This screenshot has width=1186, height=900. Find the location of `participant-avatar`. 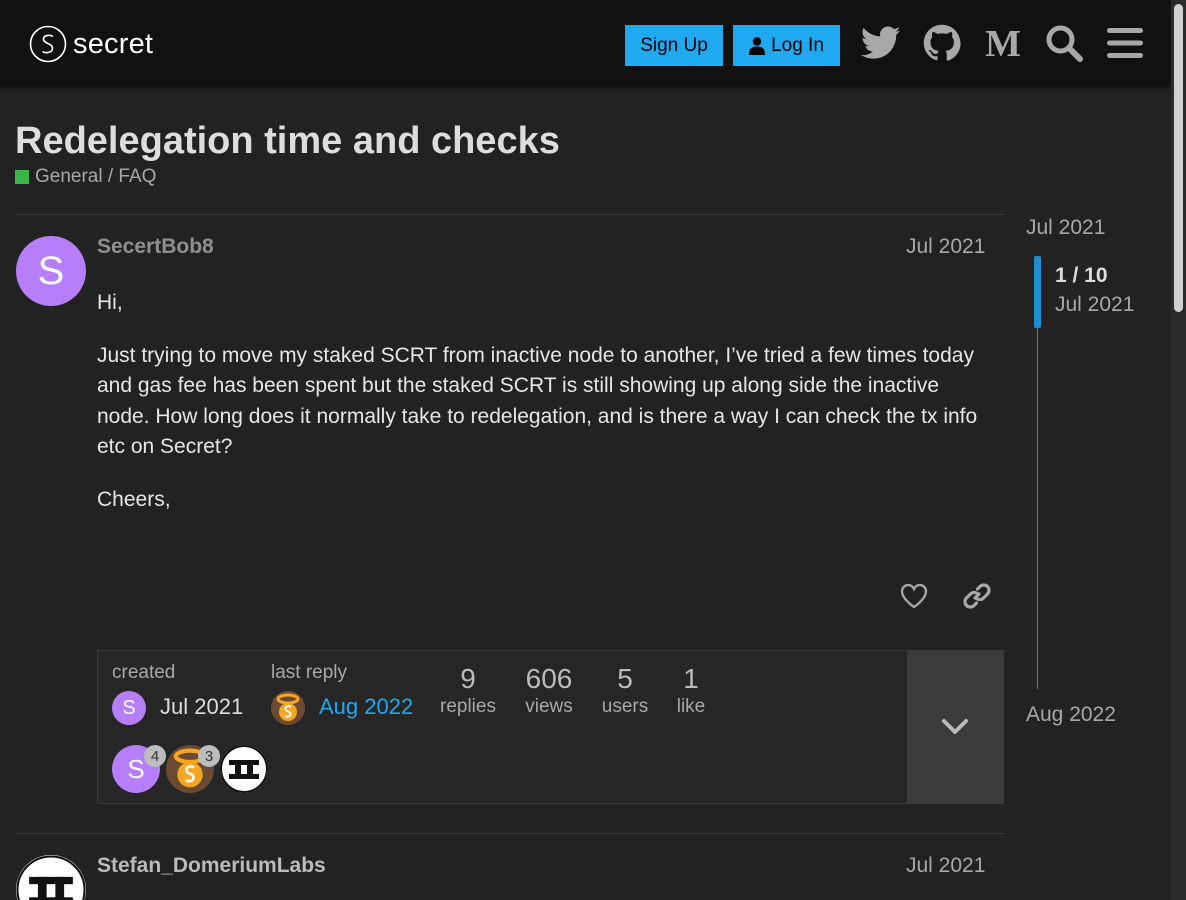

participant-avatar is located at coordinates (244, 769).